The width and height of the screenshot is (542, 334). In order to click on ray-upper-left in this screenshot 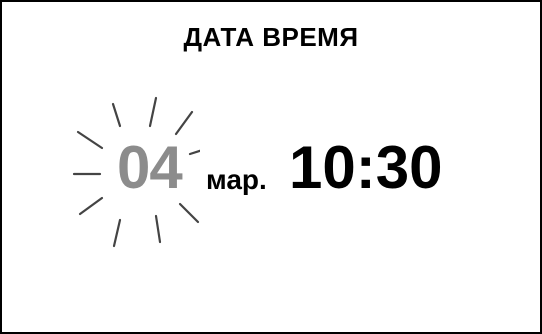, I will do `click(90, 140)`.